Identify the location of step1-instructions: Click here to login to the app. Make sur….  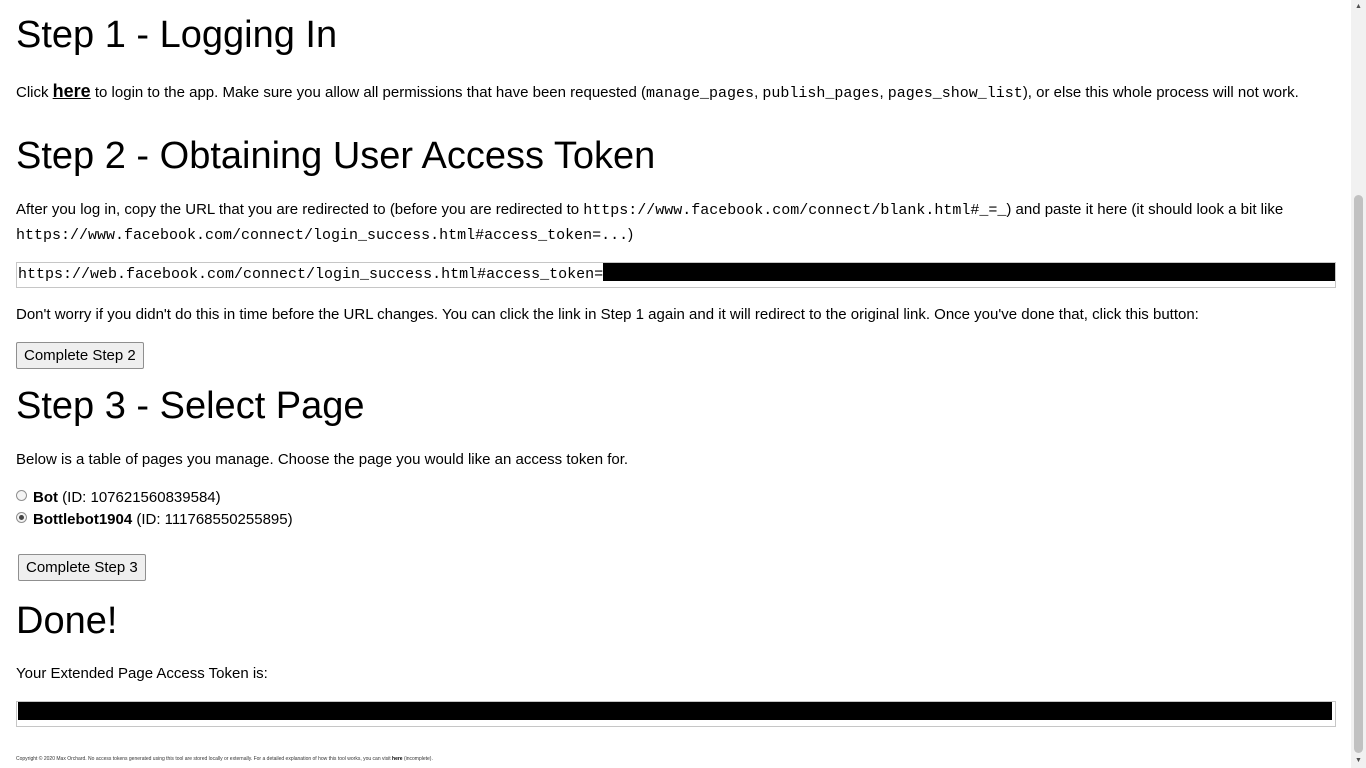
(657, 91).